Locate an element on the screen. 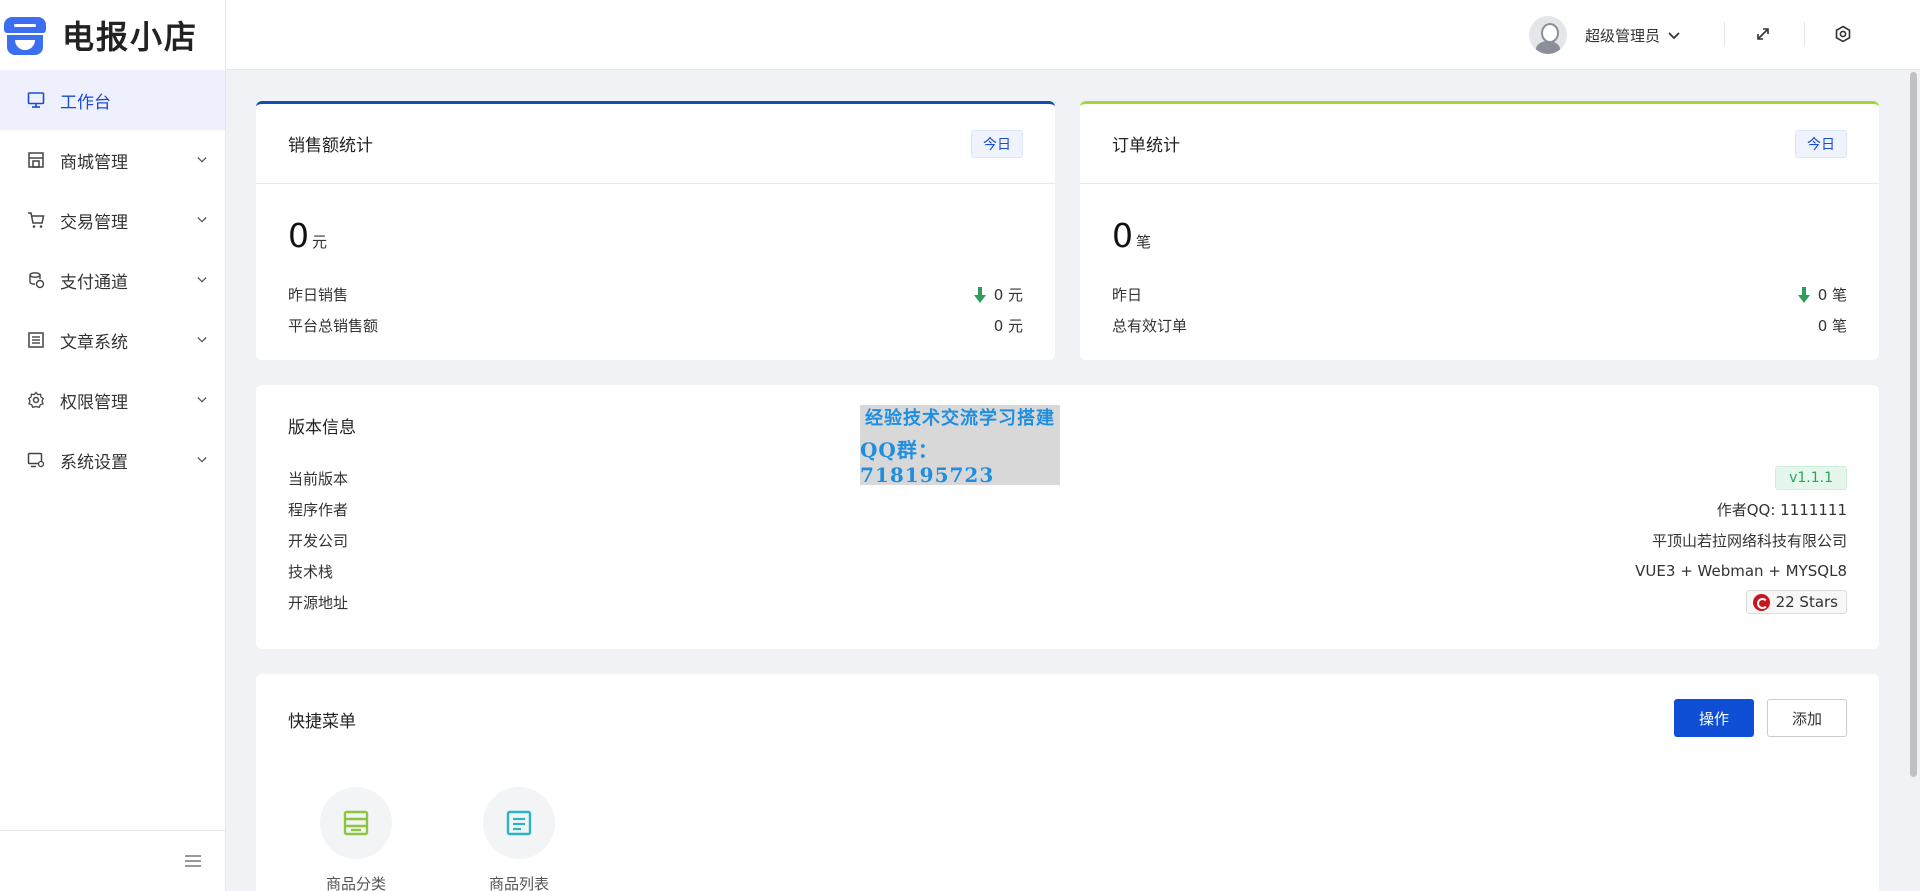 The width and height of the screenshot is (1920, 891). stat-row-yesterday: 昨日销售 0 元 is located at coordinates (655, 294).